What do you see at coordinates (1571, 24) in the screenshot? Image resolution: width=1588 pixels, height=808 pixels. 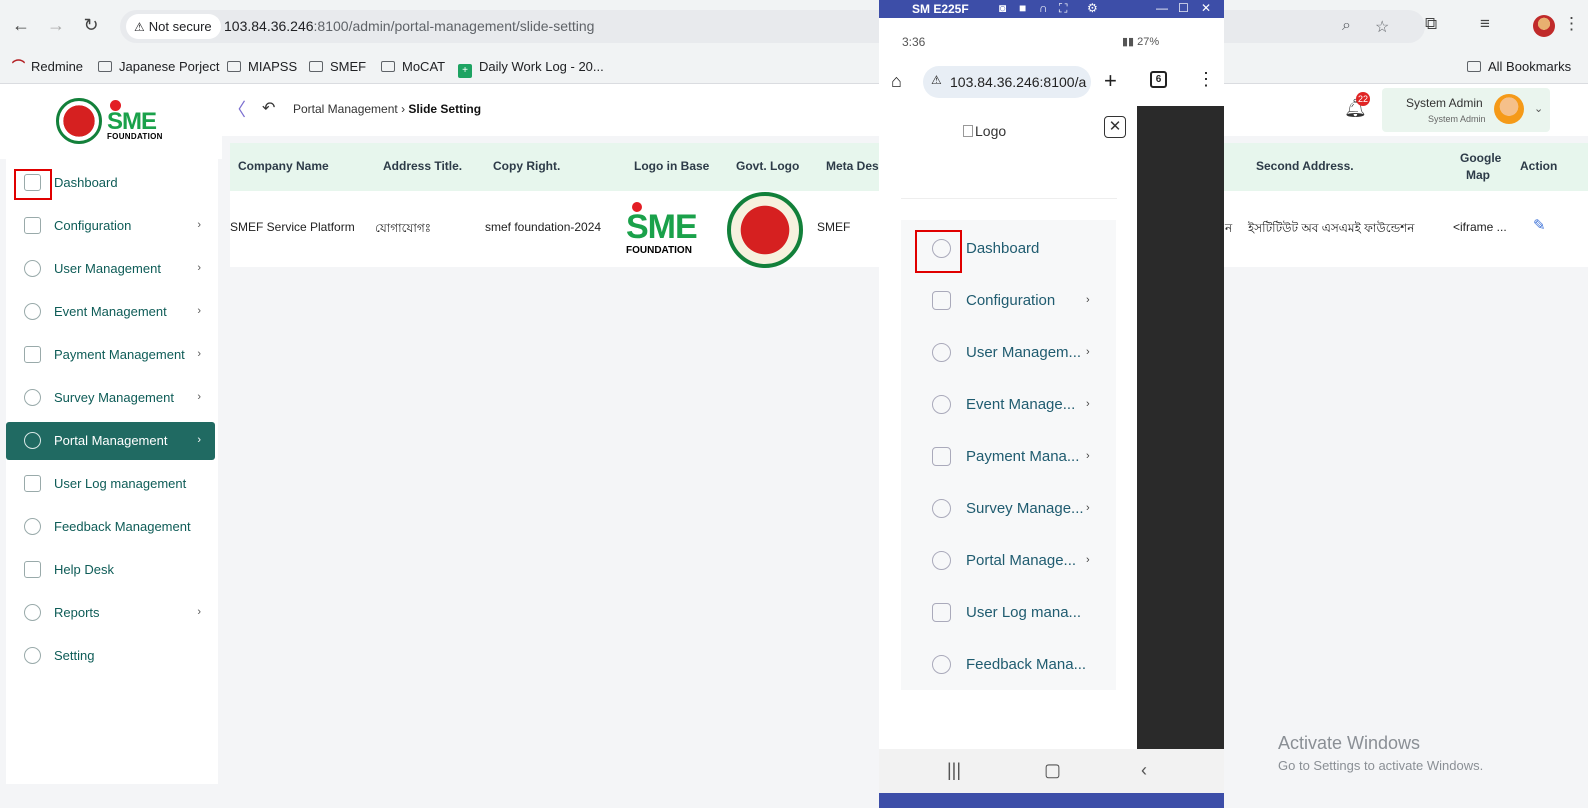 I see `browser-menu-icon: ⋮` at bounding box center [1571, 24].